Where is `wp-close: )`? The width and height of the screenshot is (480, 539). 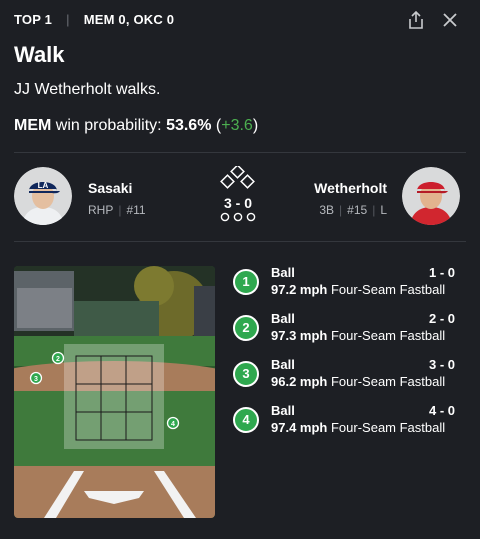 wp-close: ) is located at coordinates (255, 125).